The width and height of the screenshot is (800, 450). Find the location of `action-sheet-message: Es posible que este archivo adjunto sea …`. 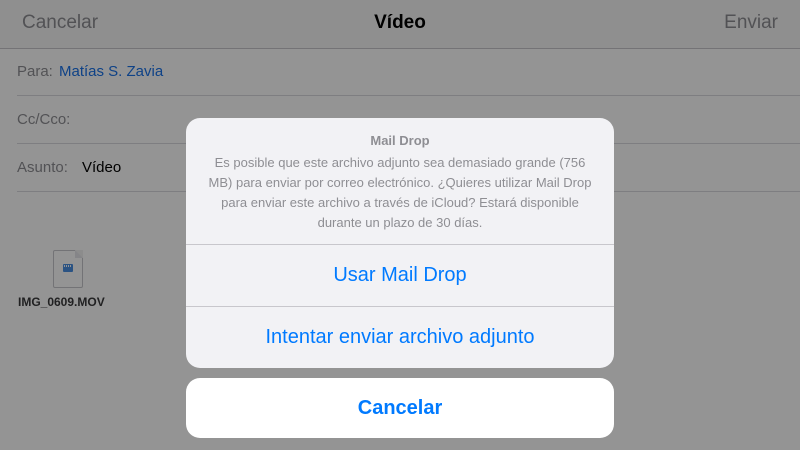

action-sheet-message: Es posible que este archivo adjunto sea … is located at coordinates (400, 192).